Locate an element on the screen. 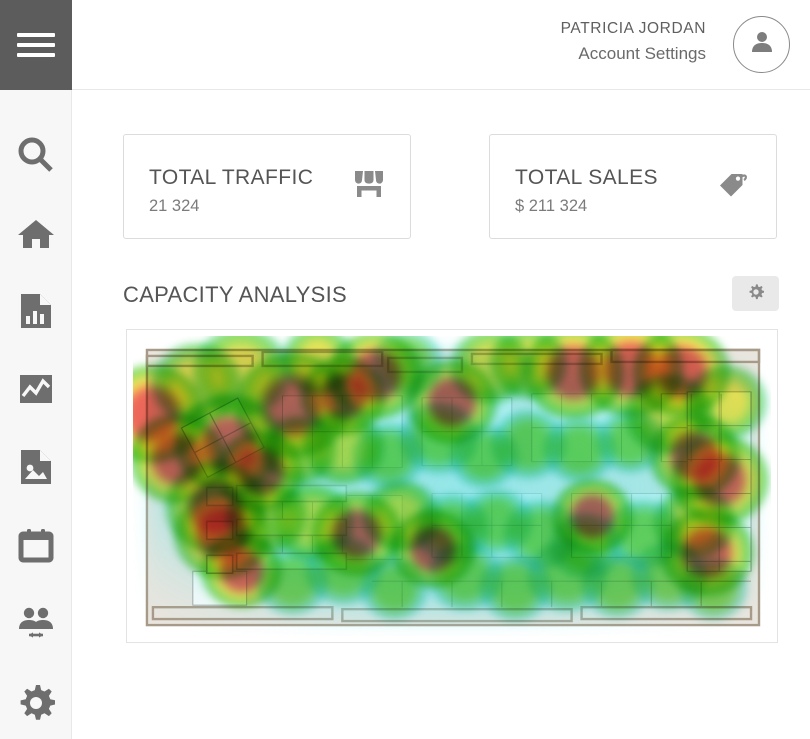 The height and width of the screenshot is (739, 810). top-header: PATRICIA JORDAN Account Settings is located at coordinates (441, 45).